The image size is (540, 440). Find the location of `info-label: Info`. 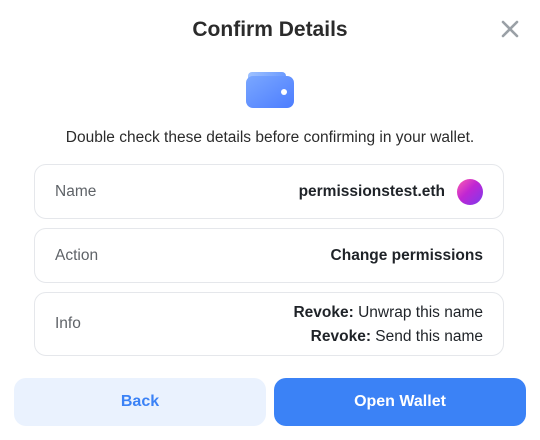

info-label: Info is located at coordinates (68, 323).